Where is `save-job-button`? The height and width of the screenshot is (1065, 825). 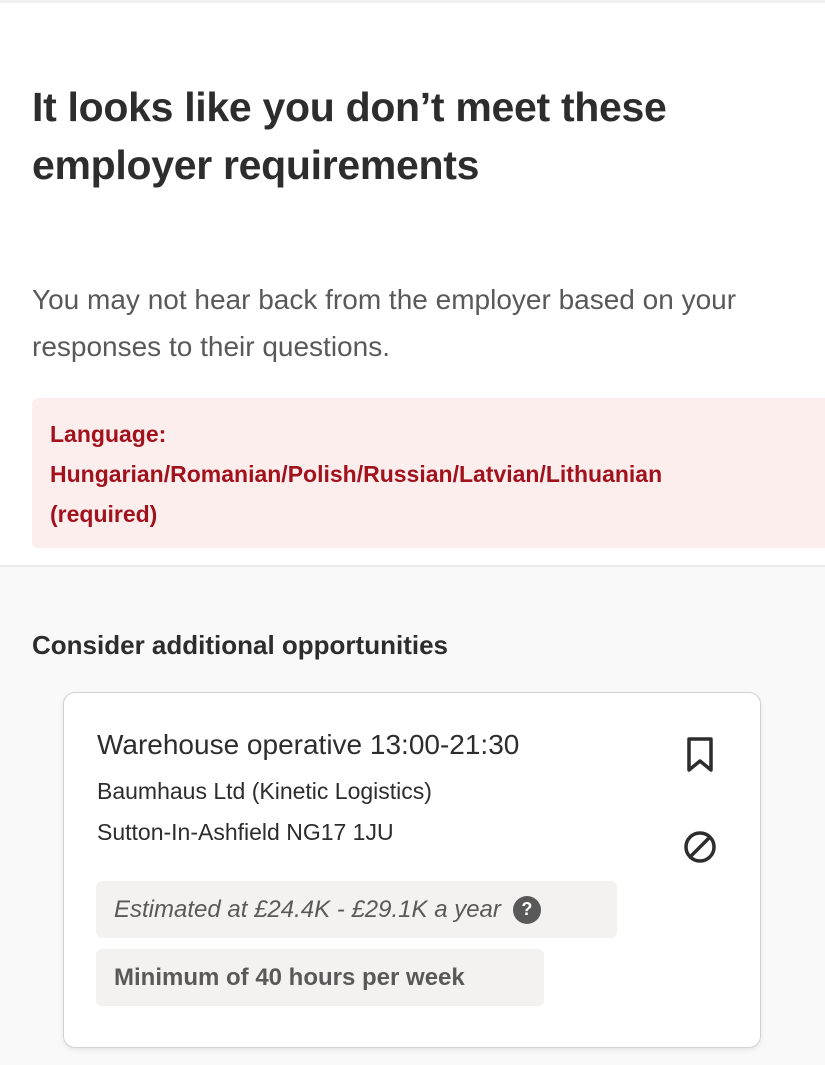 save-job-button is located at coordinates (700, 755).